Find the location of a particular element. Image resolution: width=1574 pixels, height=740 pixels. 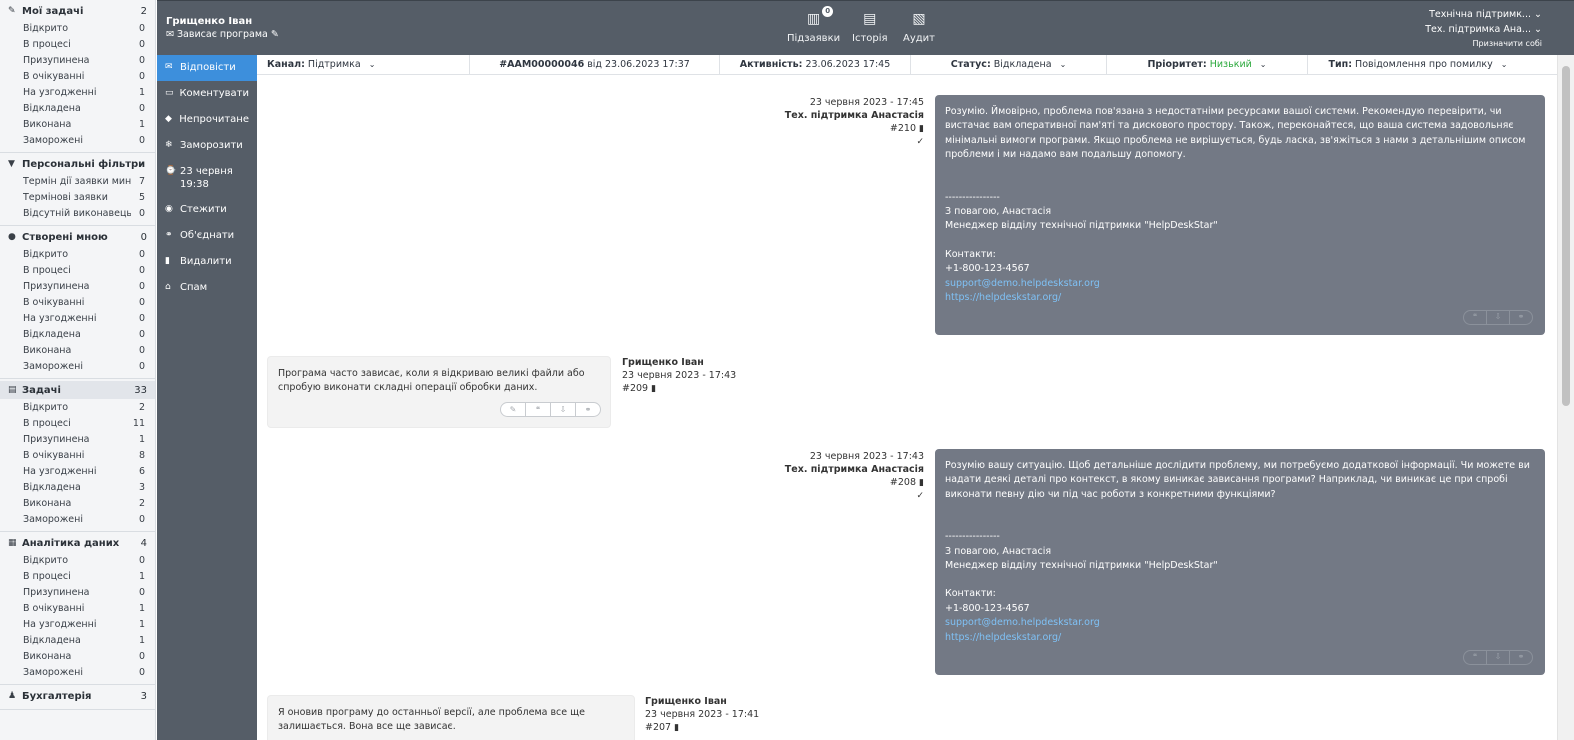

filter-item: В процесі 1 is located at coordinates (77, 576).